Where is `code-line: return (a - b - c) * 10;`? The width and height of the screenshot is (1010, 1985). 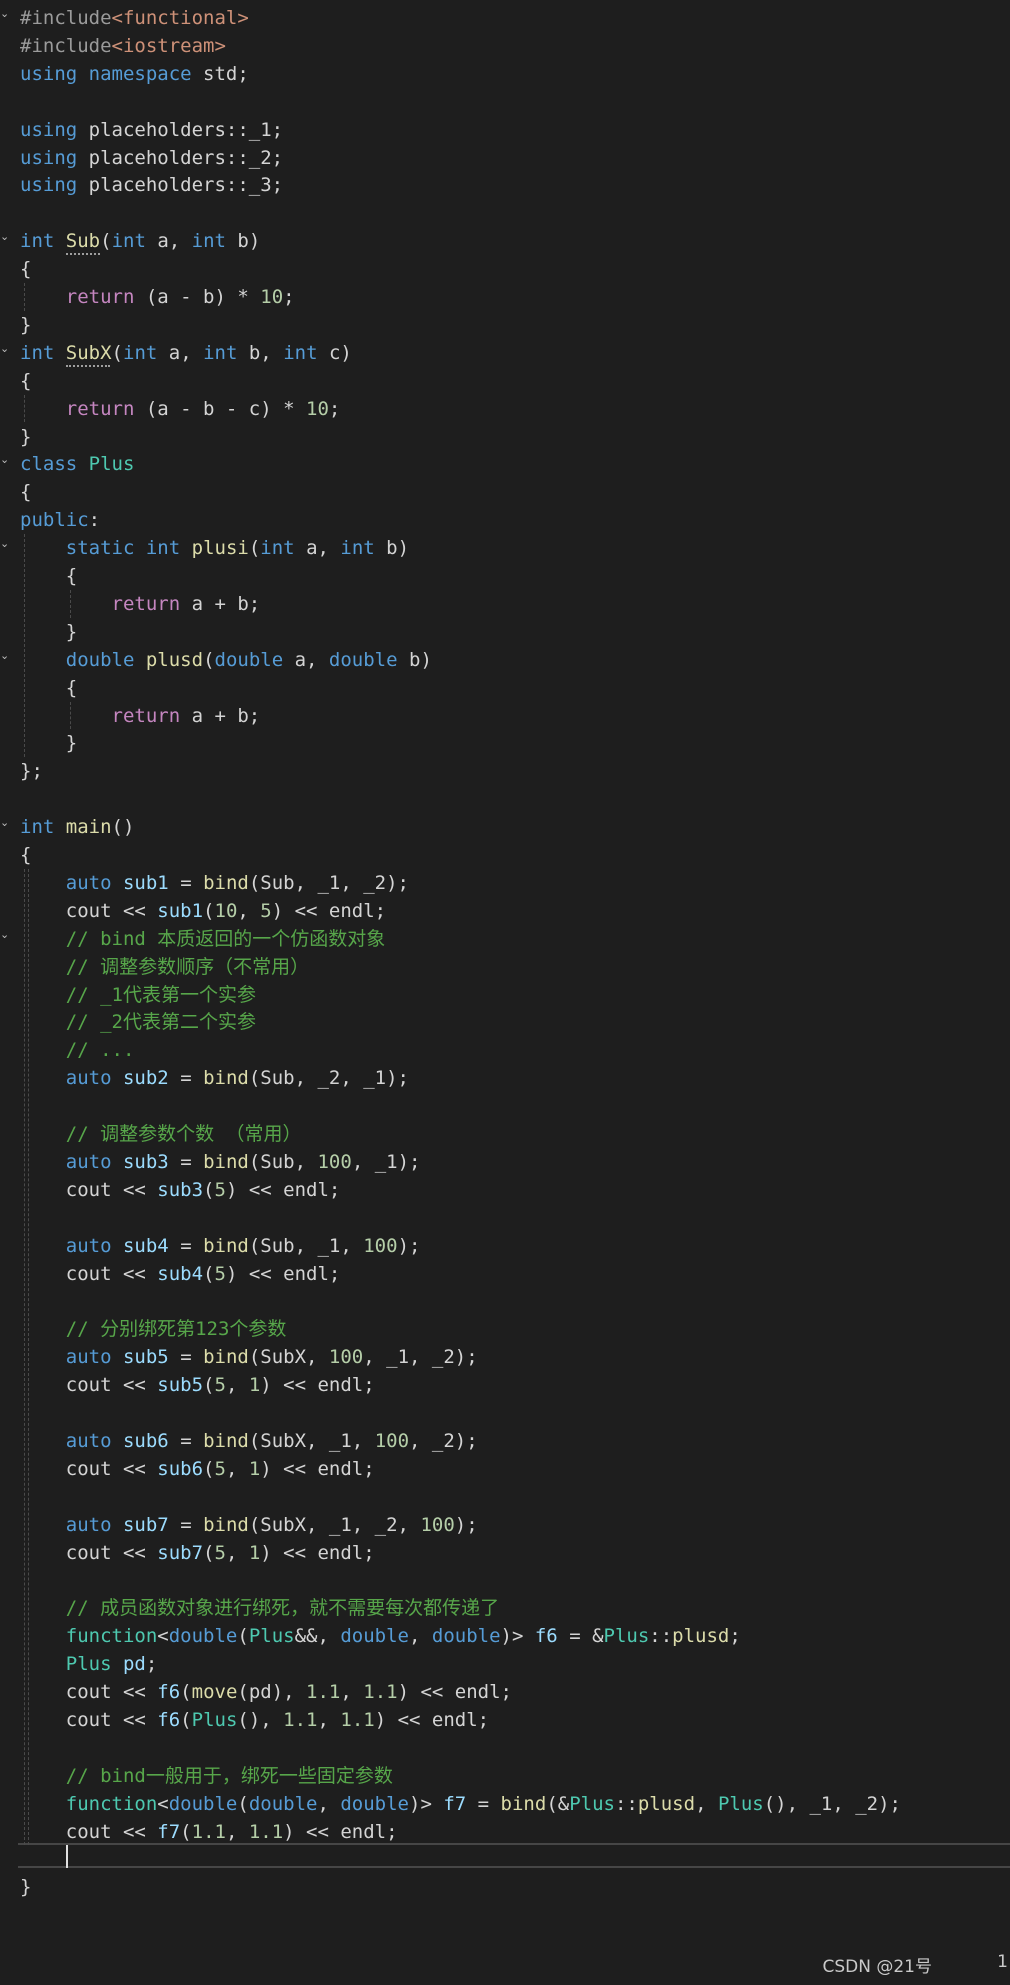
code-line: return (a - b - c) * 10; is located at coordinates (180, 409).